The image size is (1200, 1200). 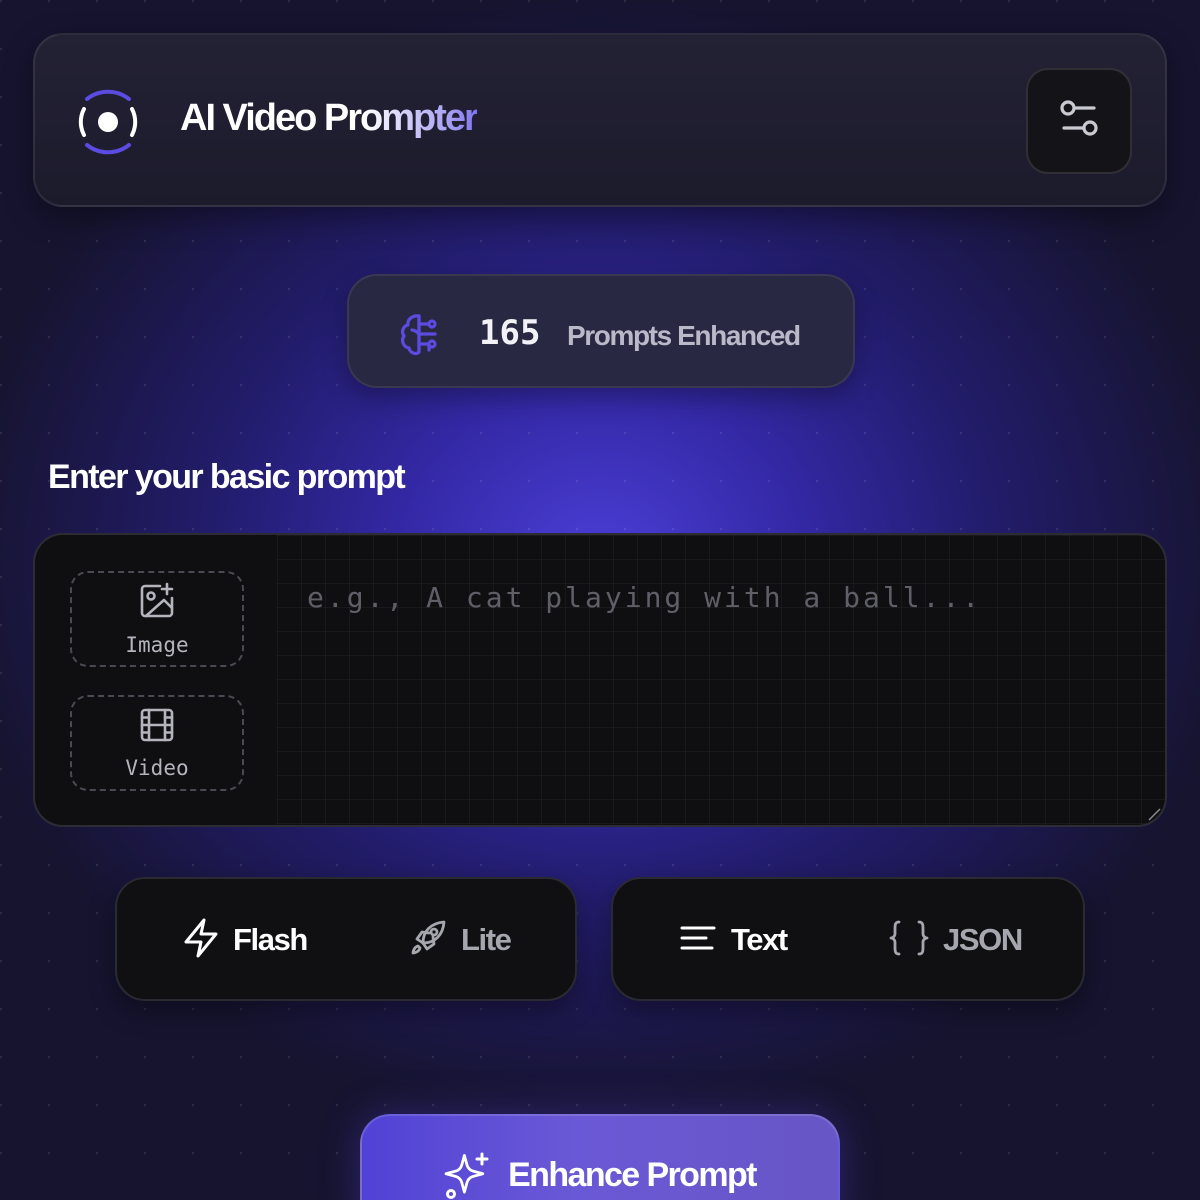 What do you see at coordinates (157, 727) in the screenshot?
I see `film-icon` at bounding box center [157, 727].